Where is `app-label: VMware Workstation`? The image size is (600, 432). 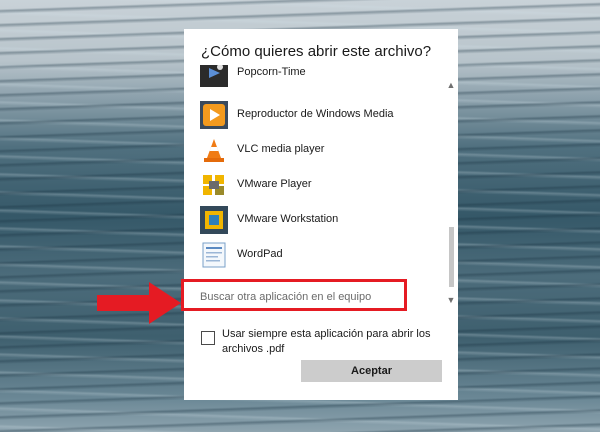 app-label: VMware Workstation is located at coordinates (288, 219).